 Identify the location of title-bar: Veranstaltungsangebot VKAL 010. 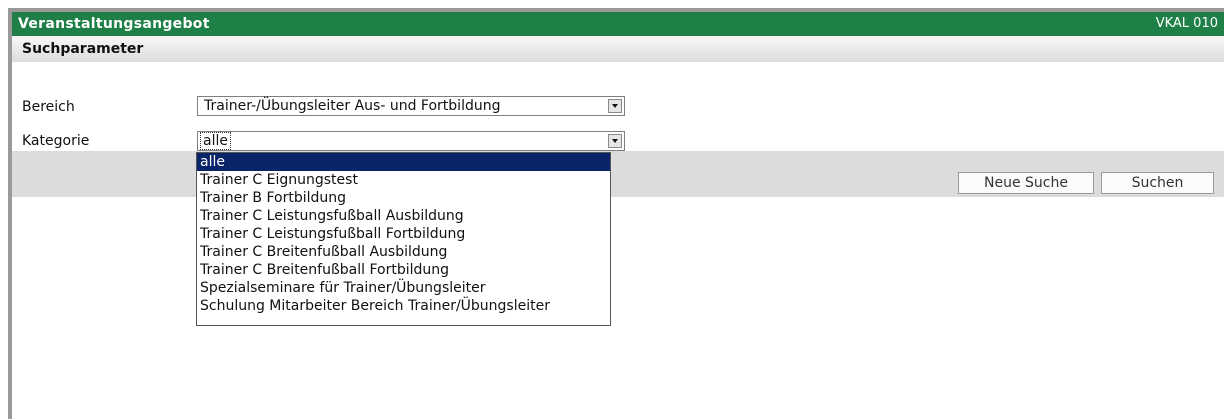
(618, 25).